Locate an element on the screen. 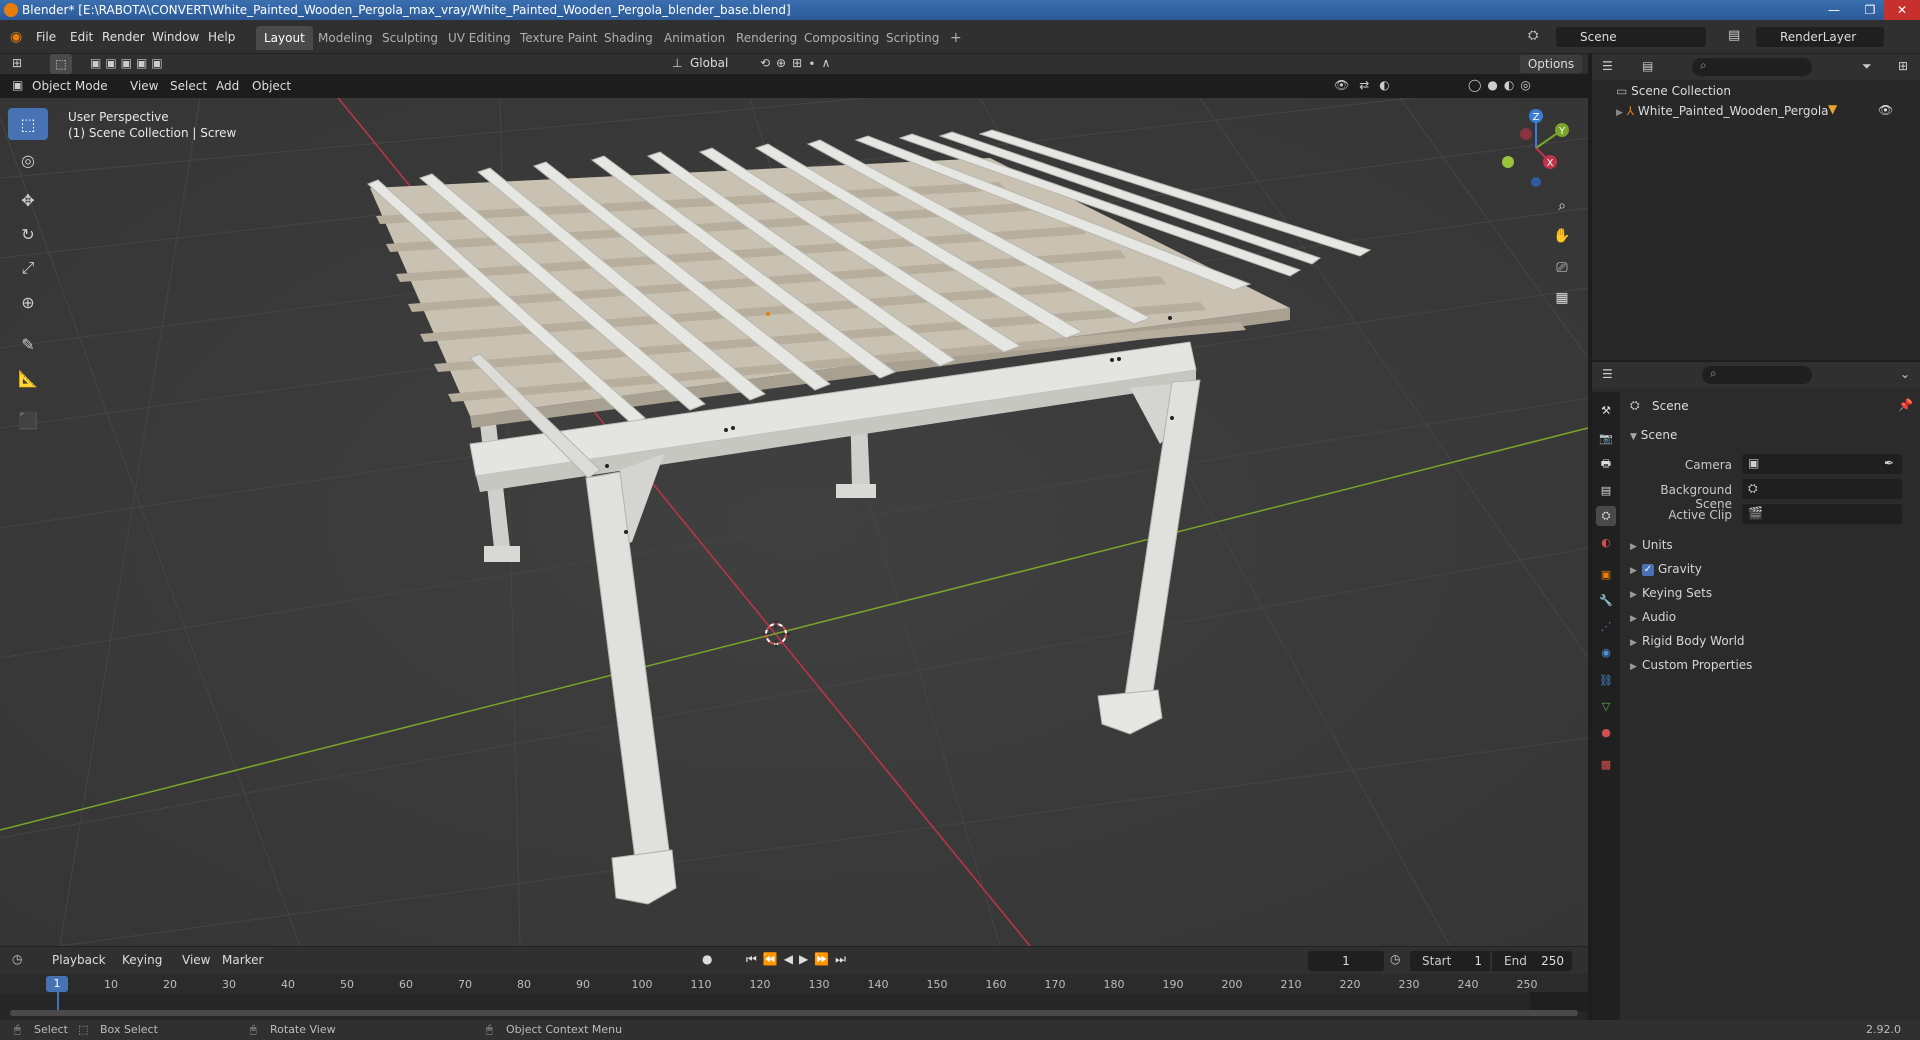 This screenshot has width=1920, height=1040. panel-custom-properties: ▶ Custom Properties is located at coordinates (1691, 665).